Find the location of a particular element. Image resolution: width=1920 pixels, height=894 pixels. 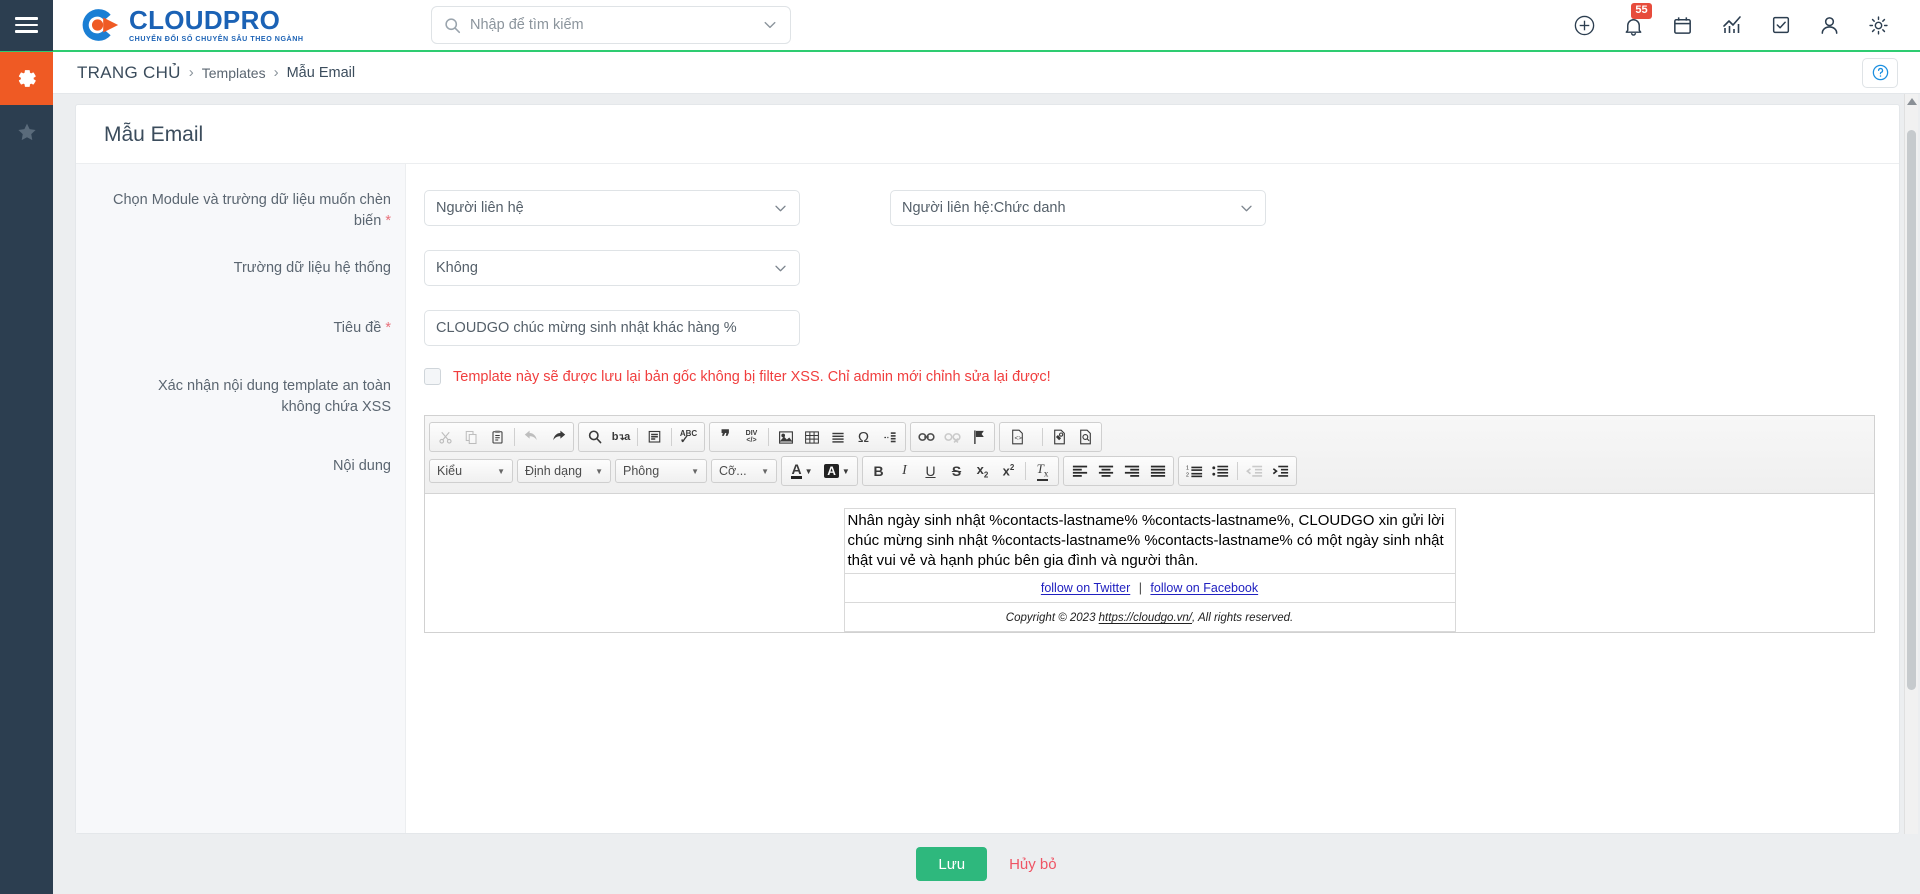

task-check-icon is located at coordinates (1781, 25).